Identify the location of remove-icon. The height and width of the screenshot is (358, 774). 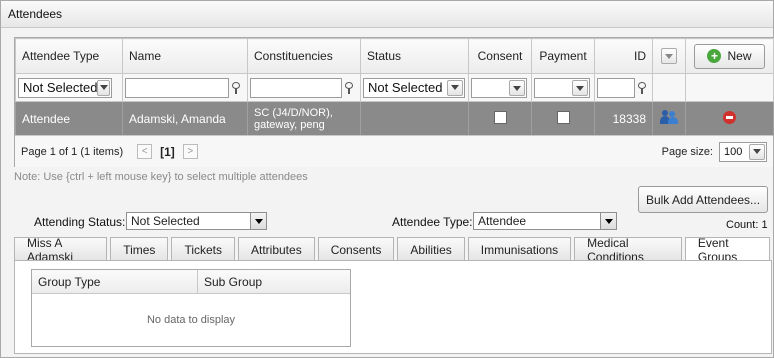
(729, 117).